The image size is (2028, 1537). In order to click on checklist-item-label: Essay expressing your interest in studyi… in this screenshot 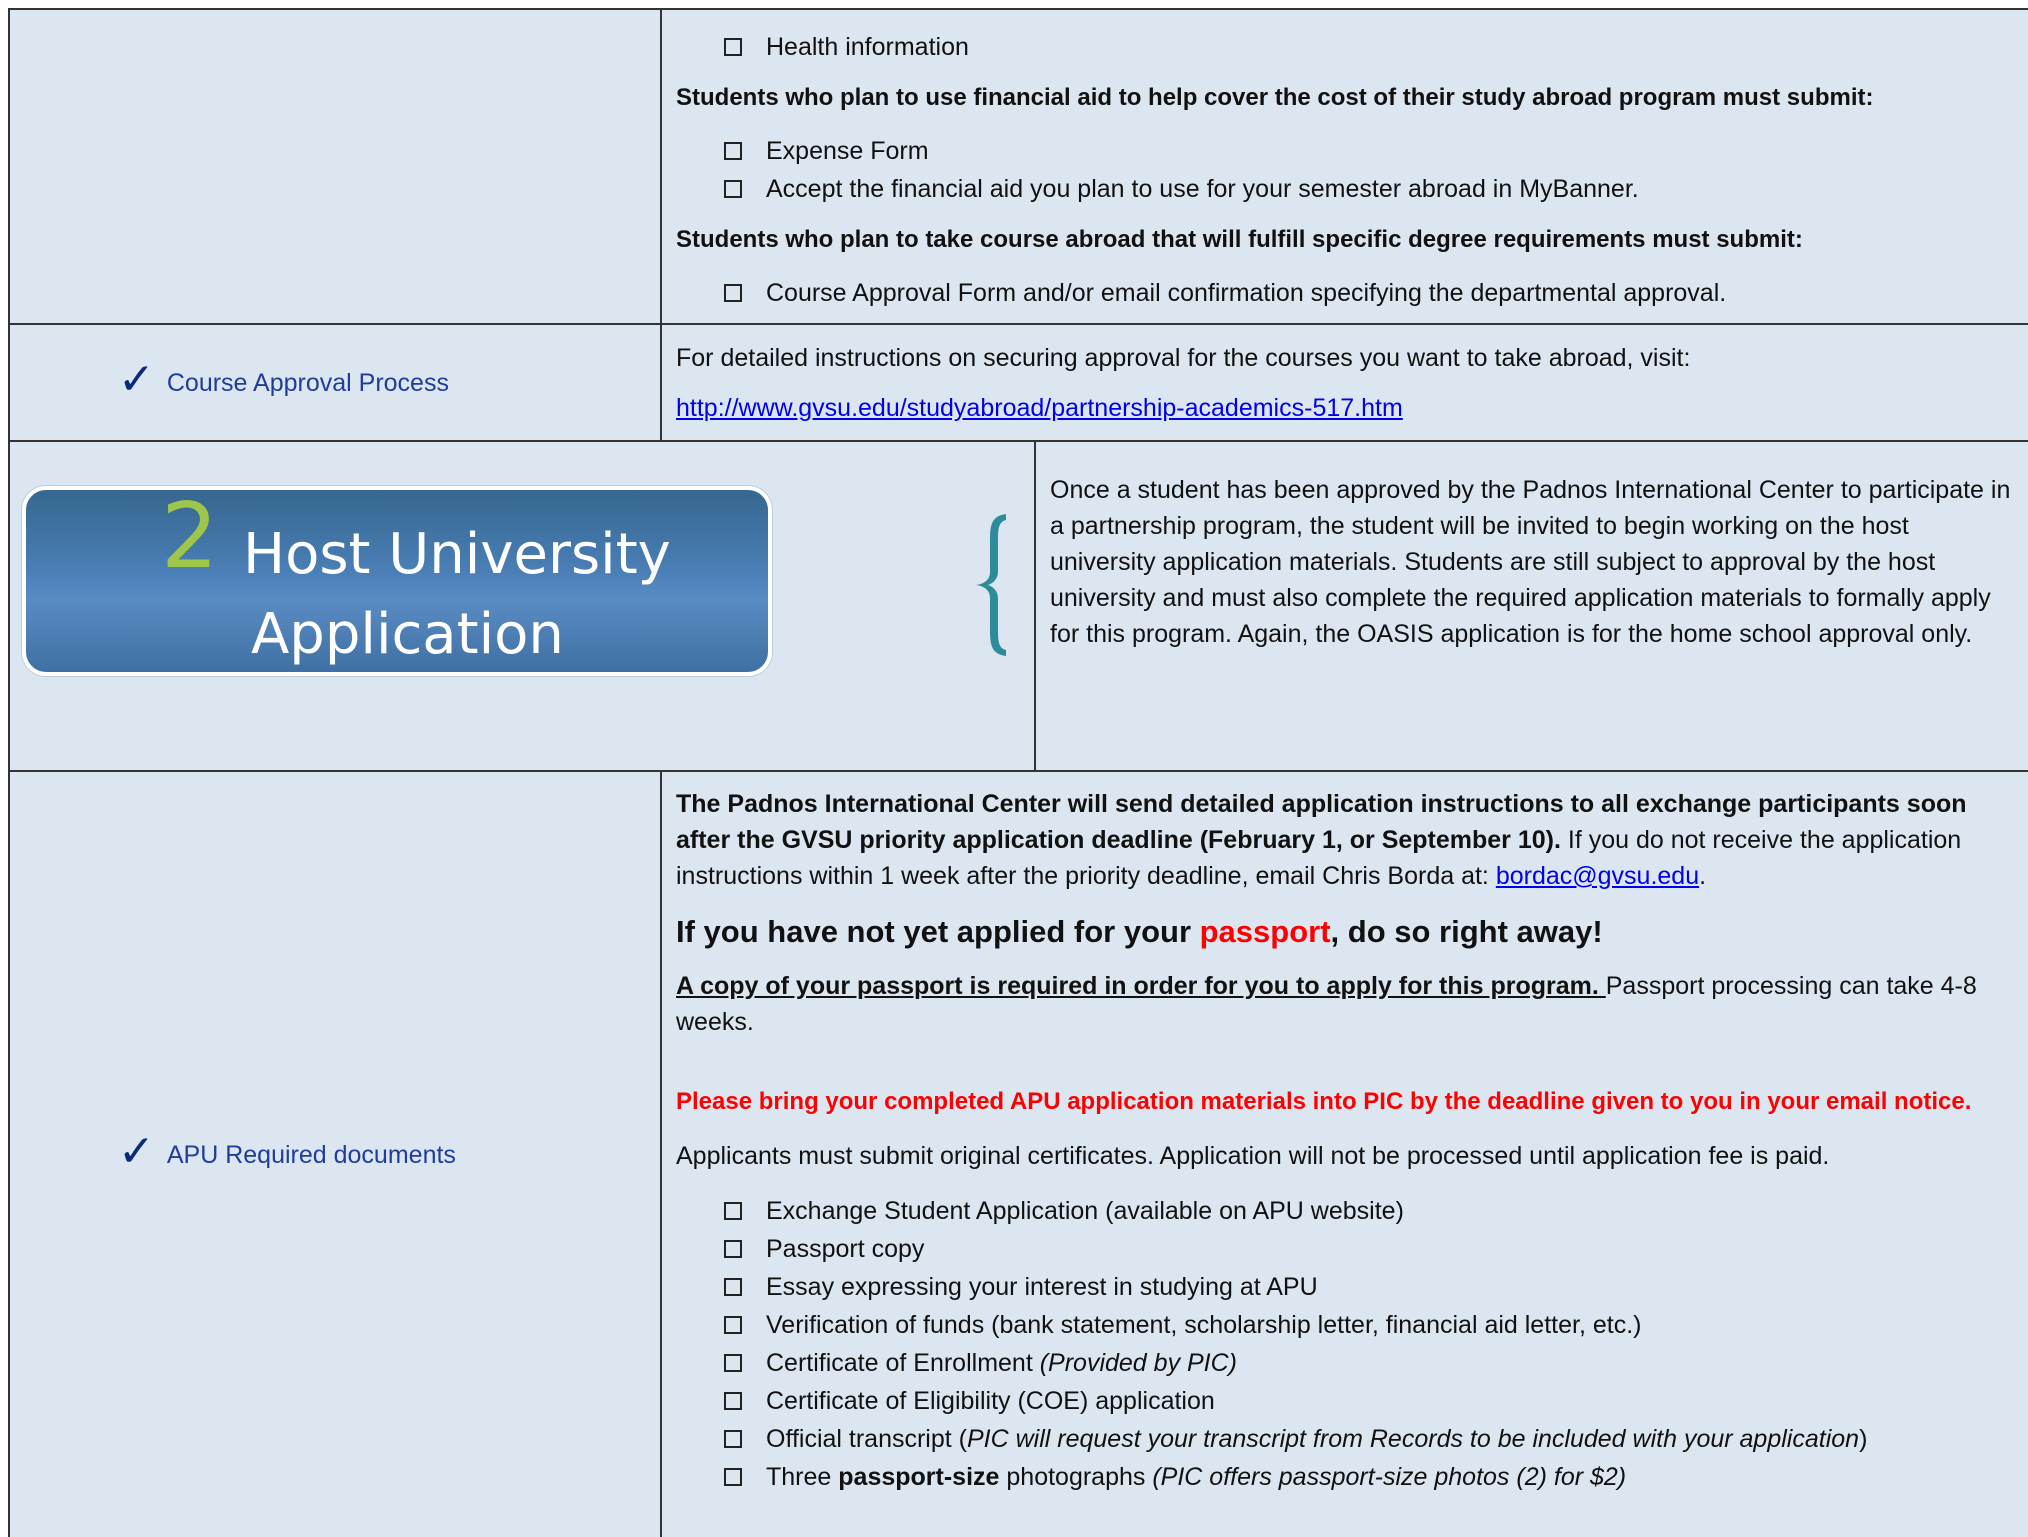, I will do `click(1042, 1287)`.